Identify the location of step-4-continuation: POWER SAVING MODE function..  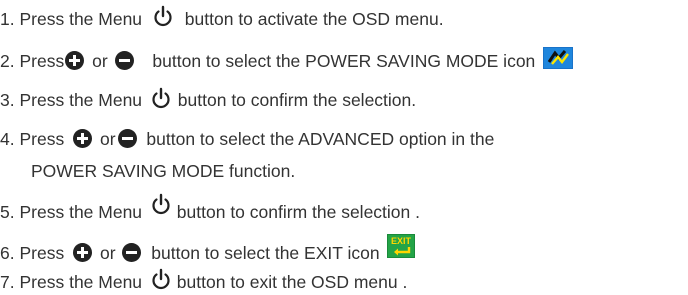
(163, 171).